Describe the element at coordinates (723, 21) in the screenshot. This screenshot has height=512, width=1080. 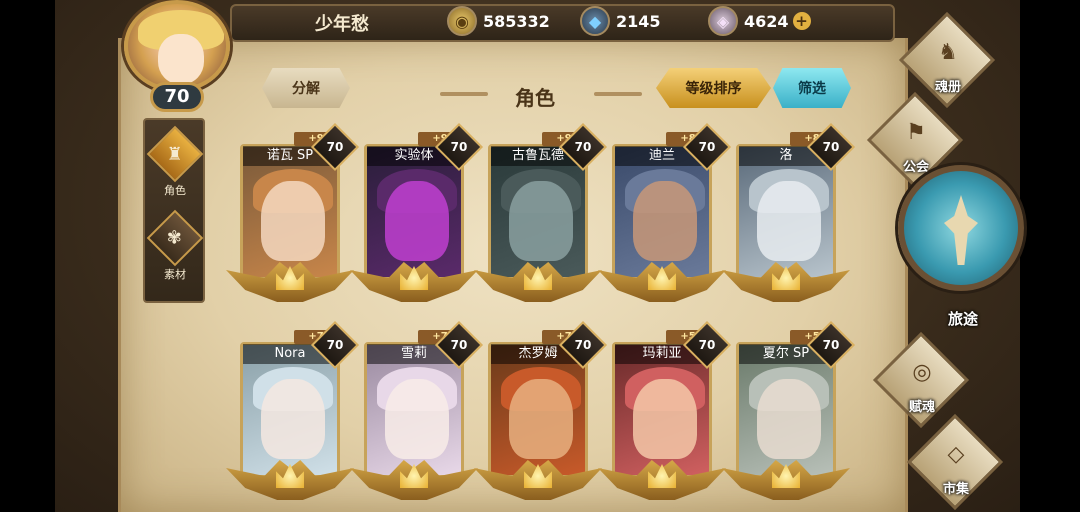
I see `pink-gem-icon: ◈` at that location.